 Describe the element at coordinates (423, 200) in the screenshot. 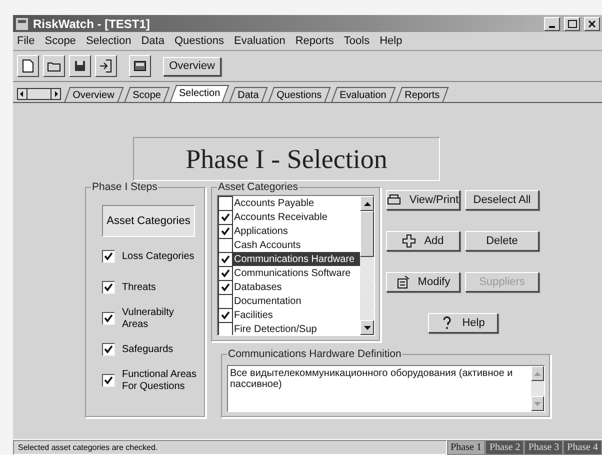

I see `action-button: View/Print` at that location.